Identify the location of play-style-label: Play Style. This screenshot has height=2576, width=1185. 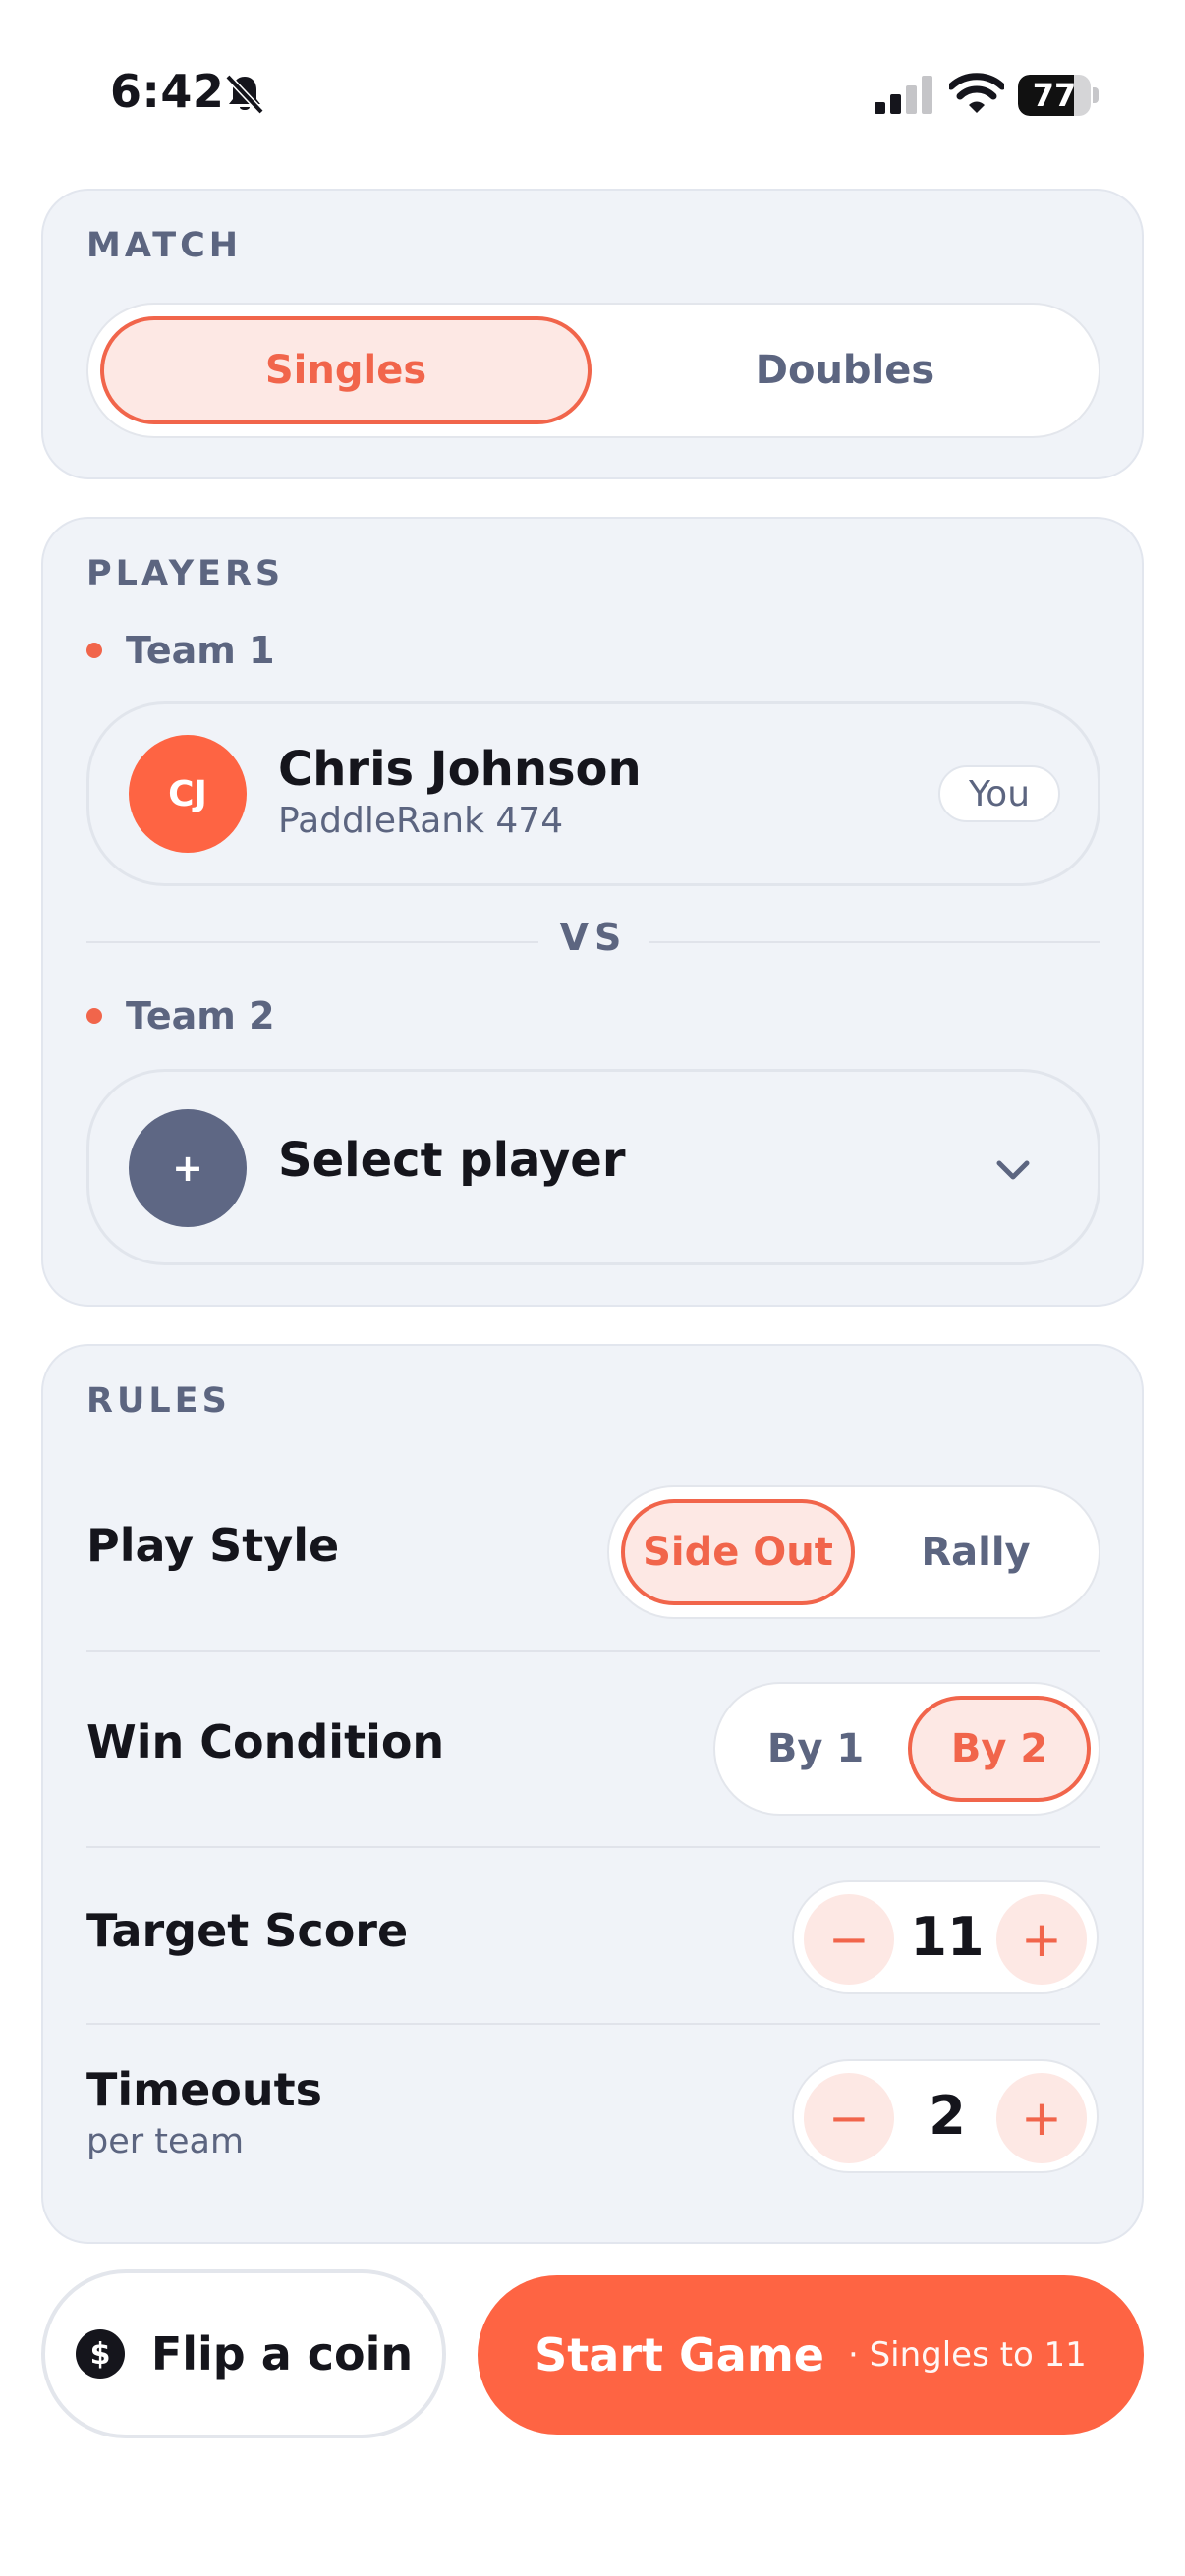
(213, 1545).